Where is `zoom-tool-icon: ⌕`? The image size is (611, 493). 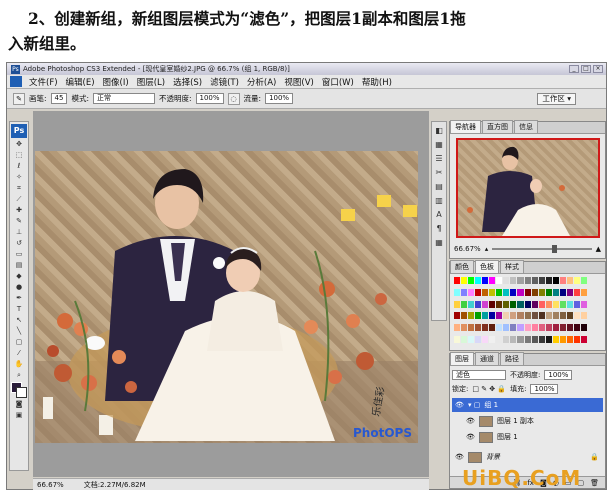
zoom-tool-icon: ⌕ is located at coordinates (19, 375).